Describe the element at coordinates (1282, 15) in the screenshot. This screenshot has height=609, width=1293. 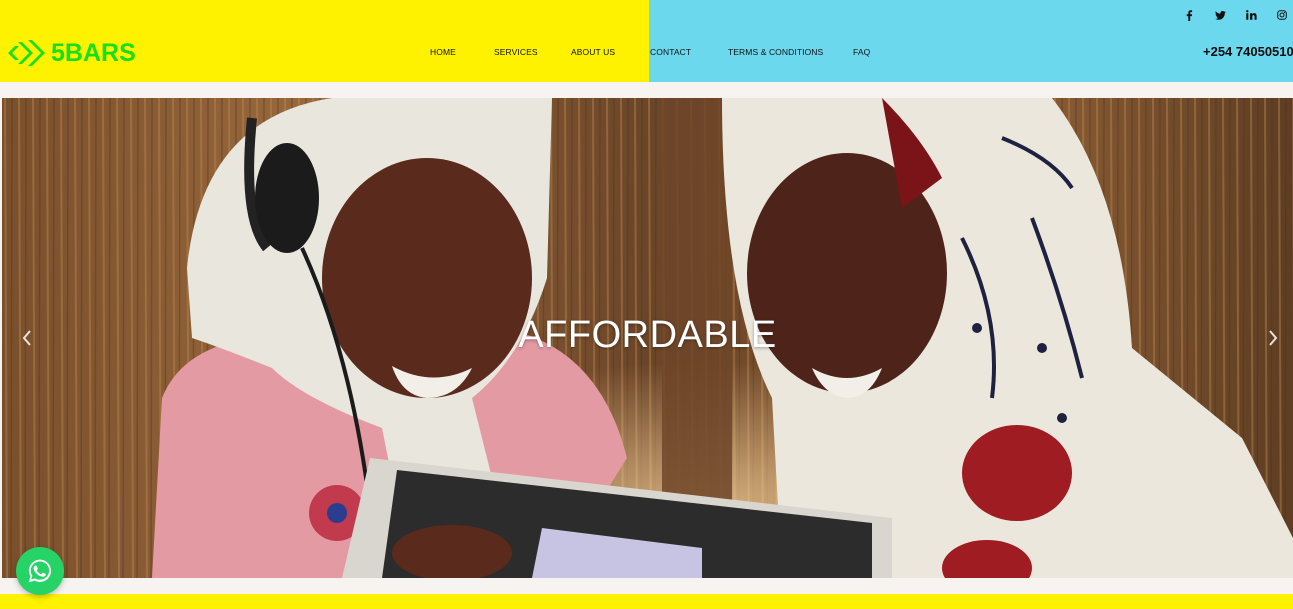
I see `instagram-icon` at that location.